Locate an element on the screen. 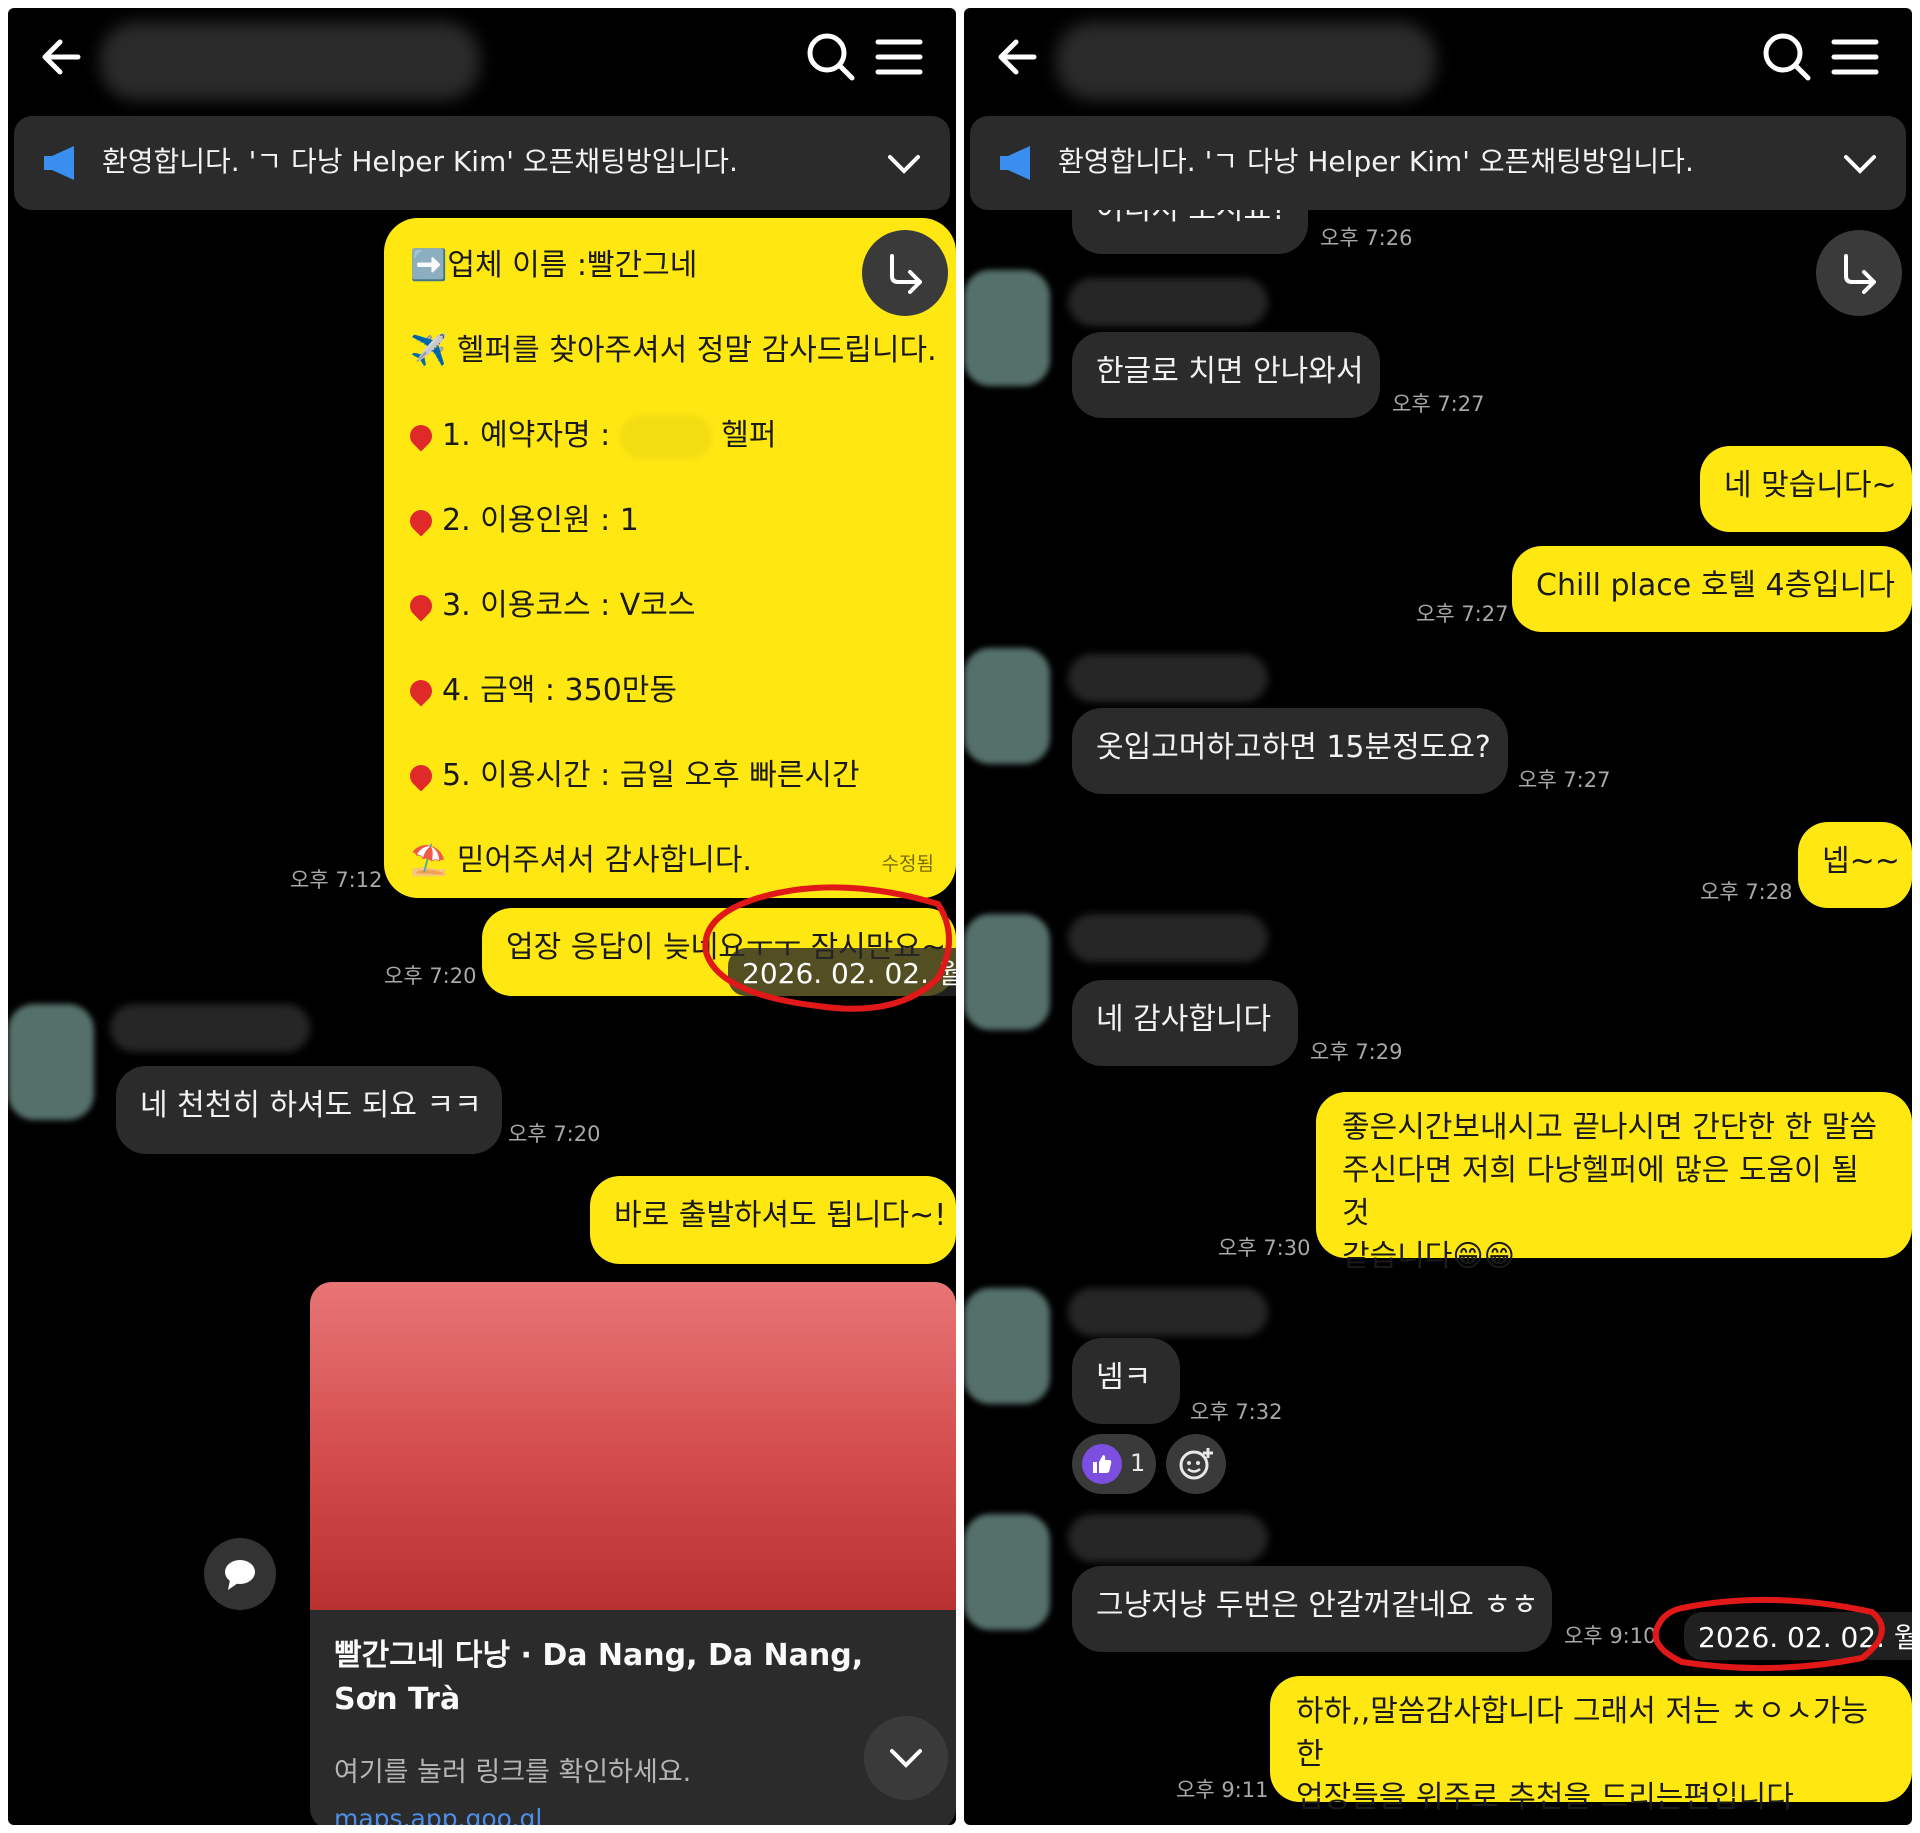 Image resolution: width=1920 pixels, height=1833 pixels. chat-bubble-icon is located at coordinates (240, 1575).